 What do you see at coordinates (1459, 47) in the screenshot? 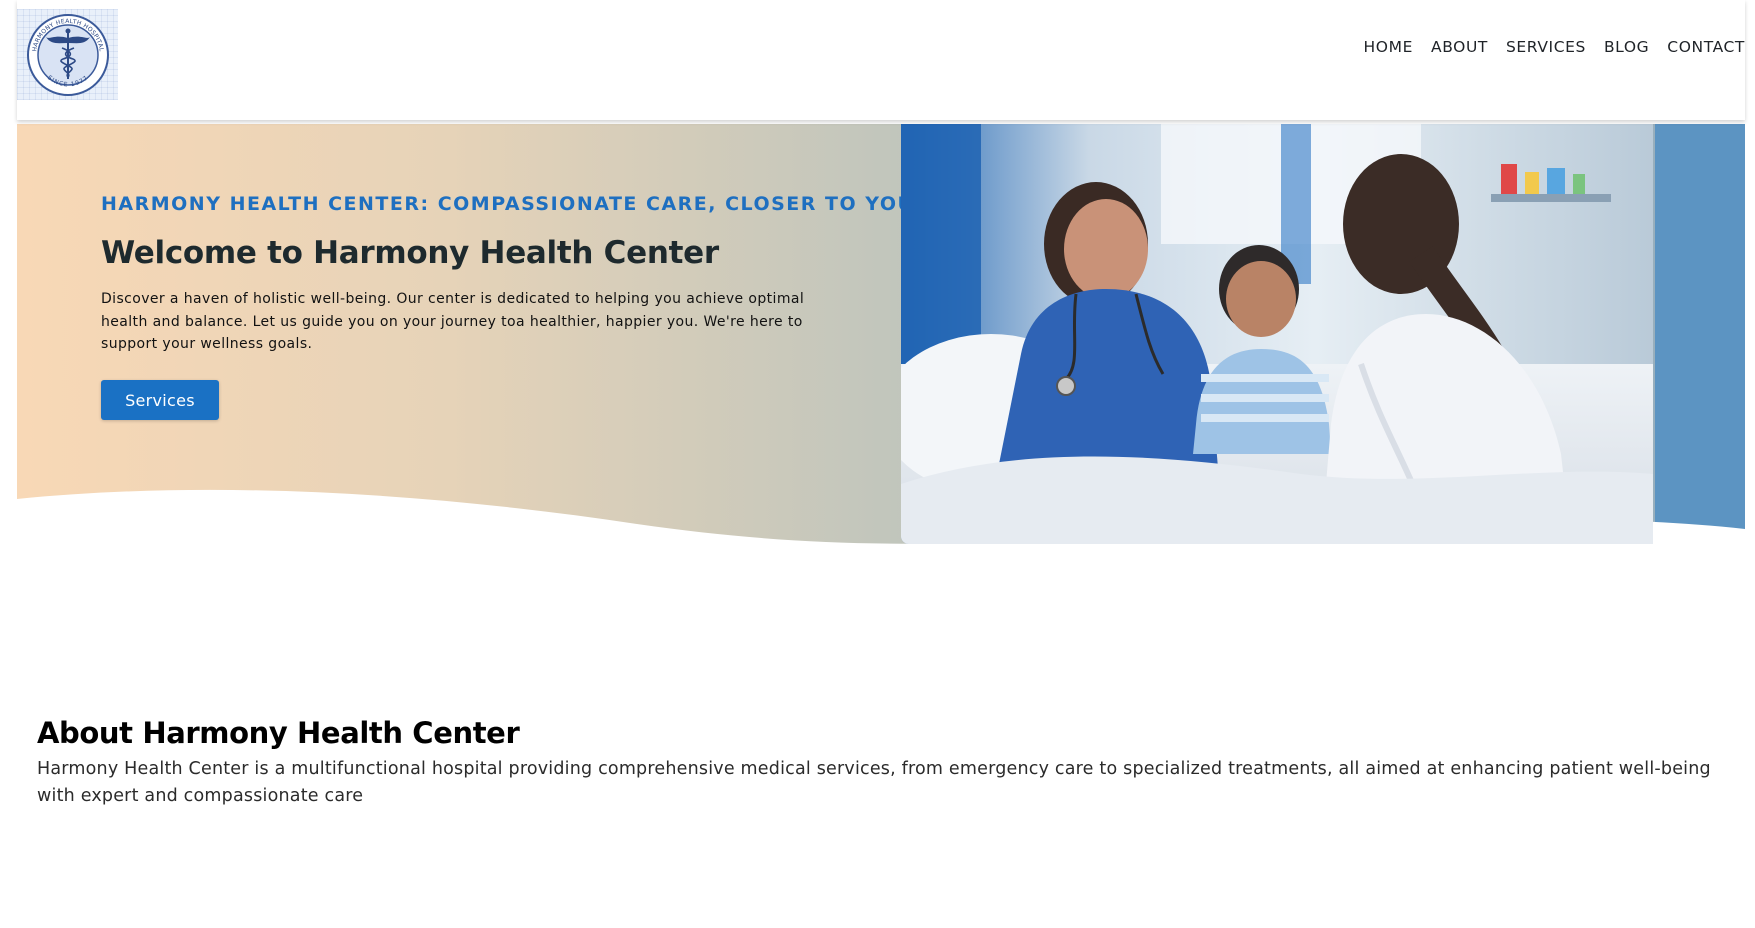
I see `nav-item-about: ABOUT` at bounding box center [1459, 47].